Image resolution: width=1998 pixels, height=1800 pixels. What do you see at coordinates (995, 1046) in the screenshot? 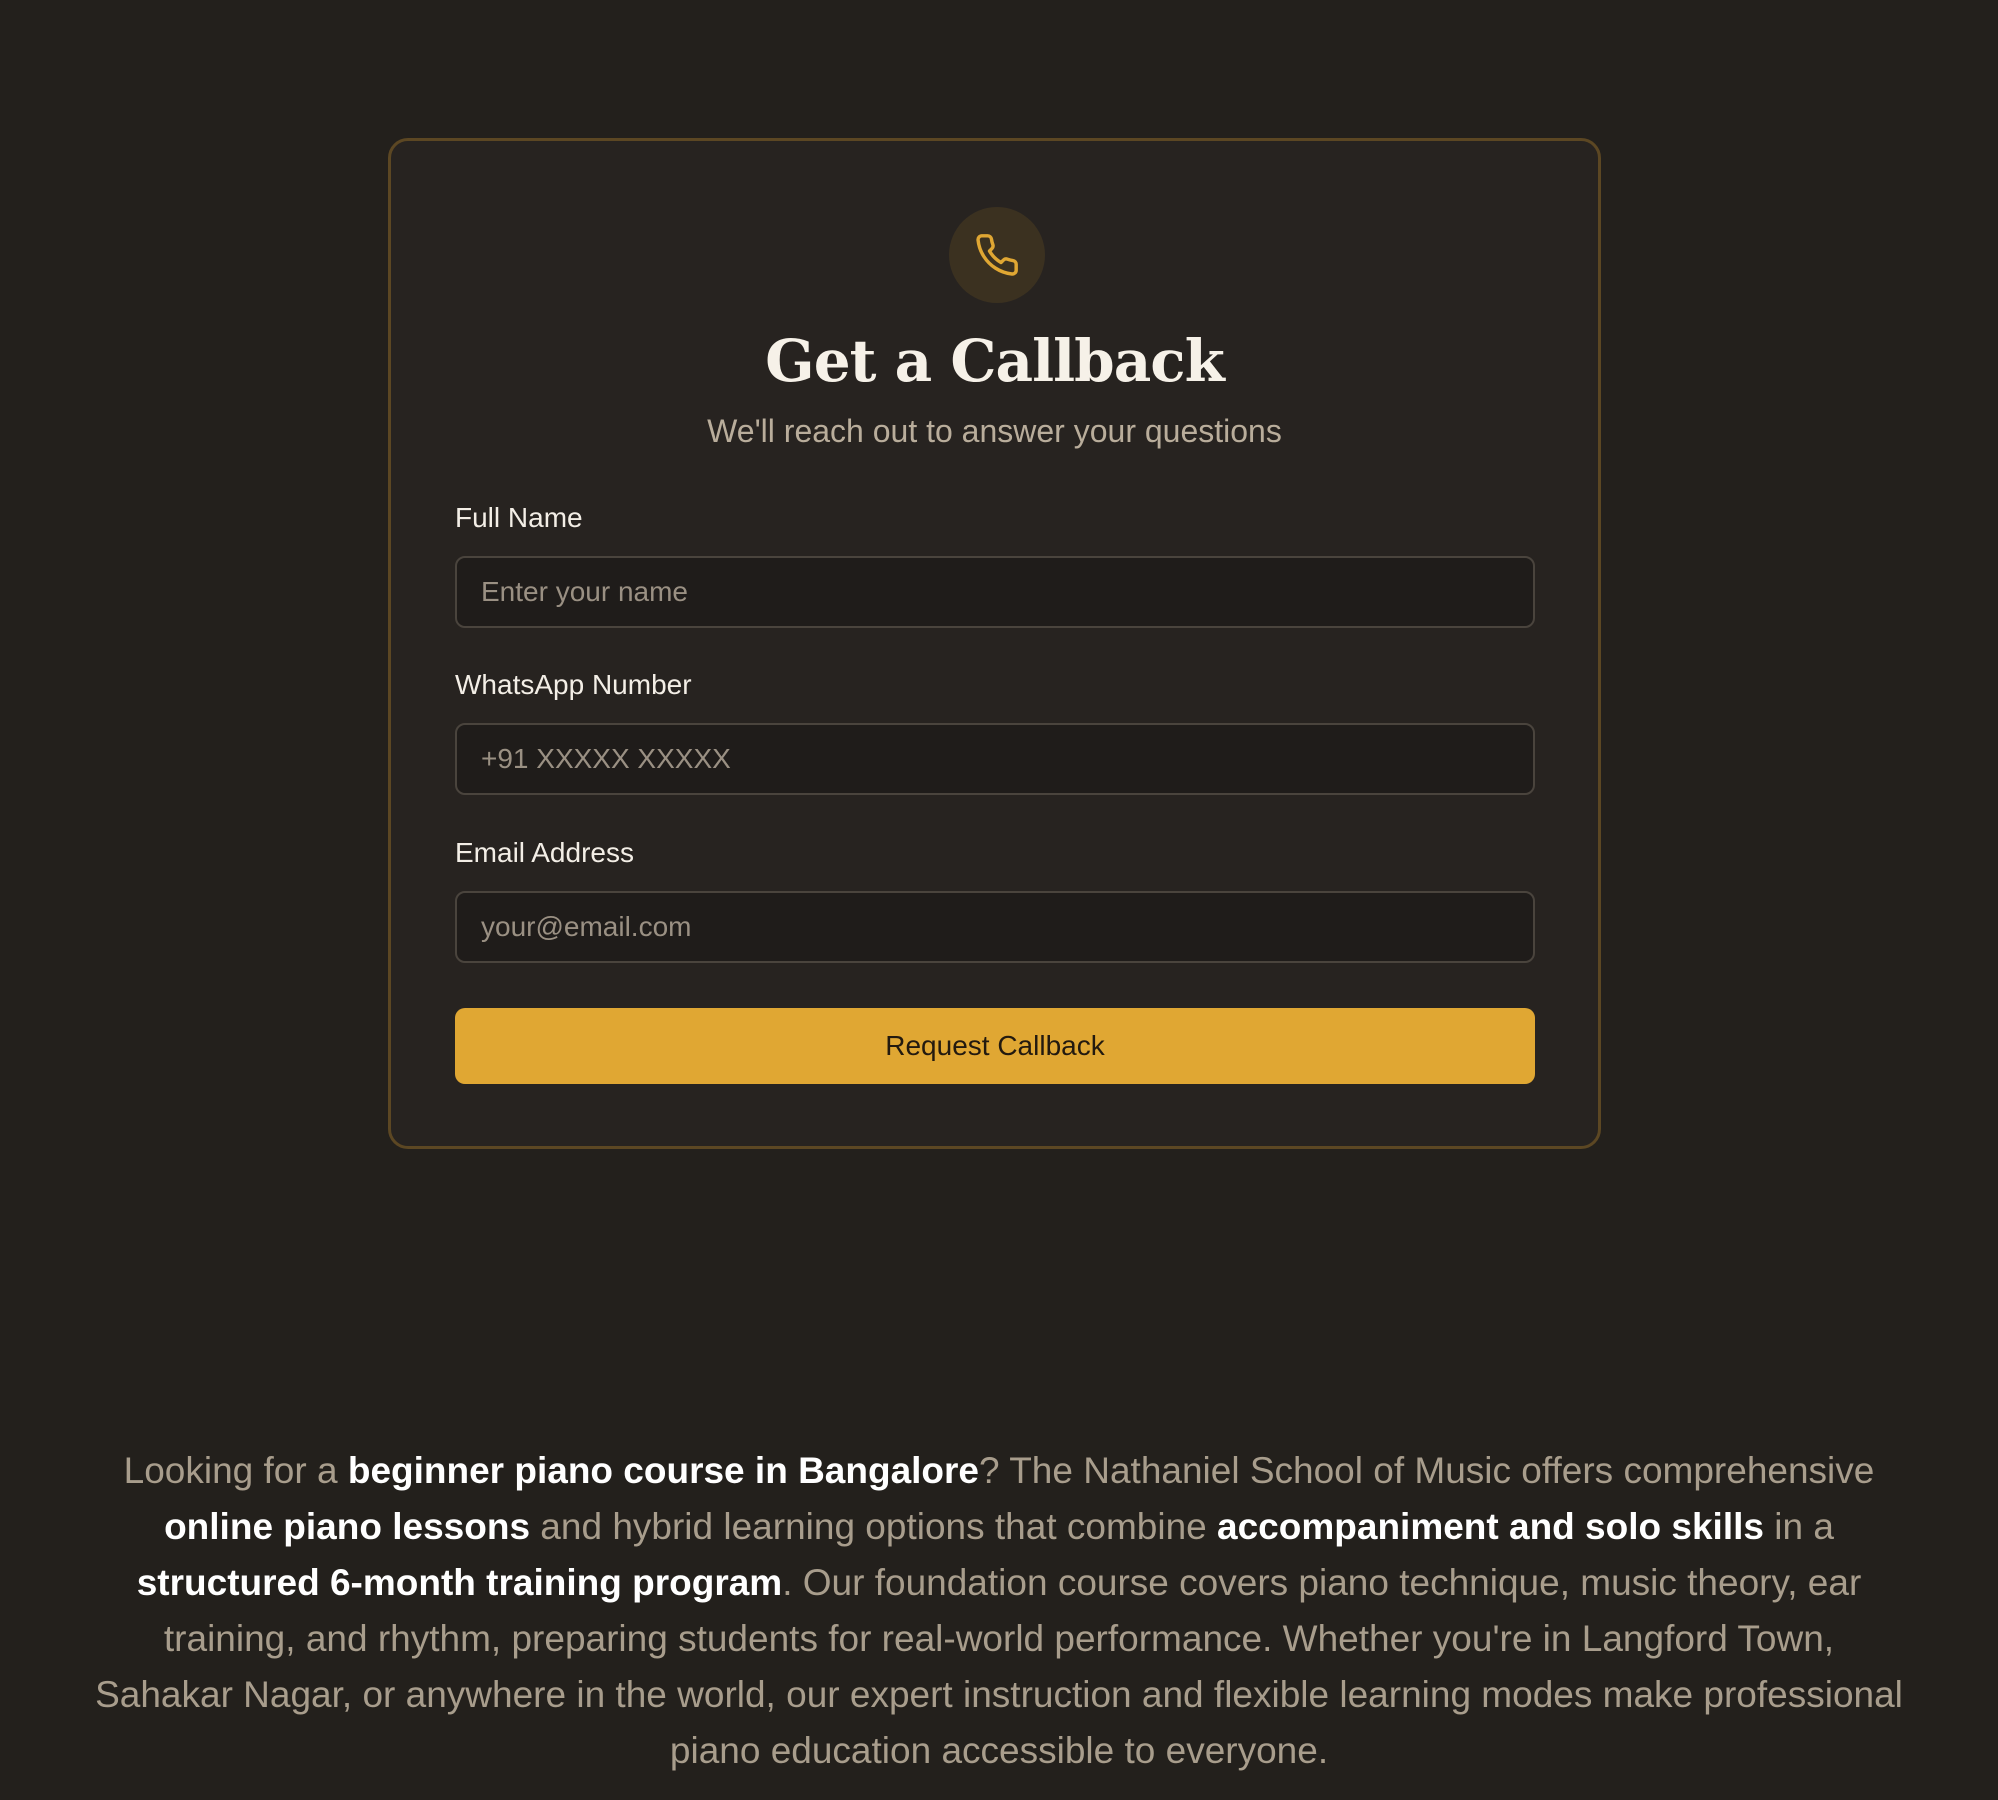
I see `request-callback-button: Request Callback` at bounding box center [995, 1046].